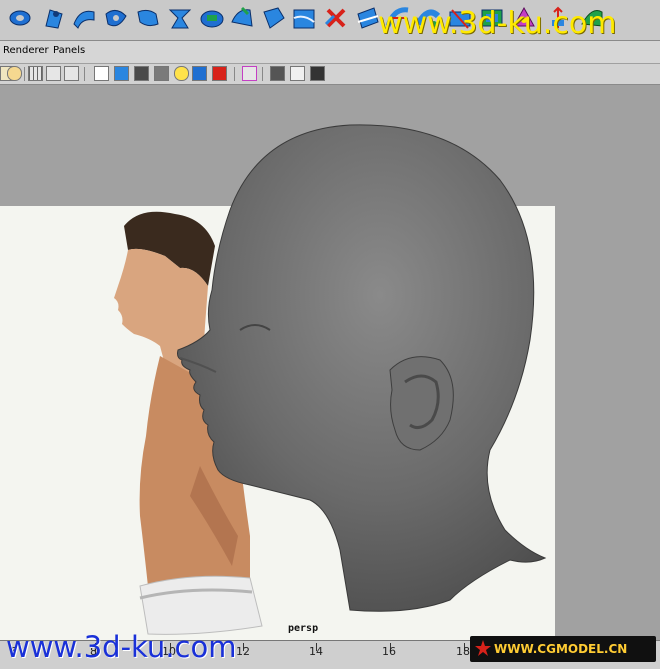 This screenshot has height=669, width=660. I want to click on menu-panels: Panels, so click(69, 50).